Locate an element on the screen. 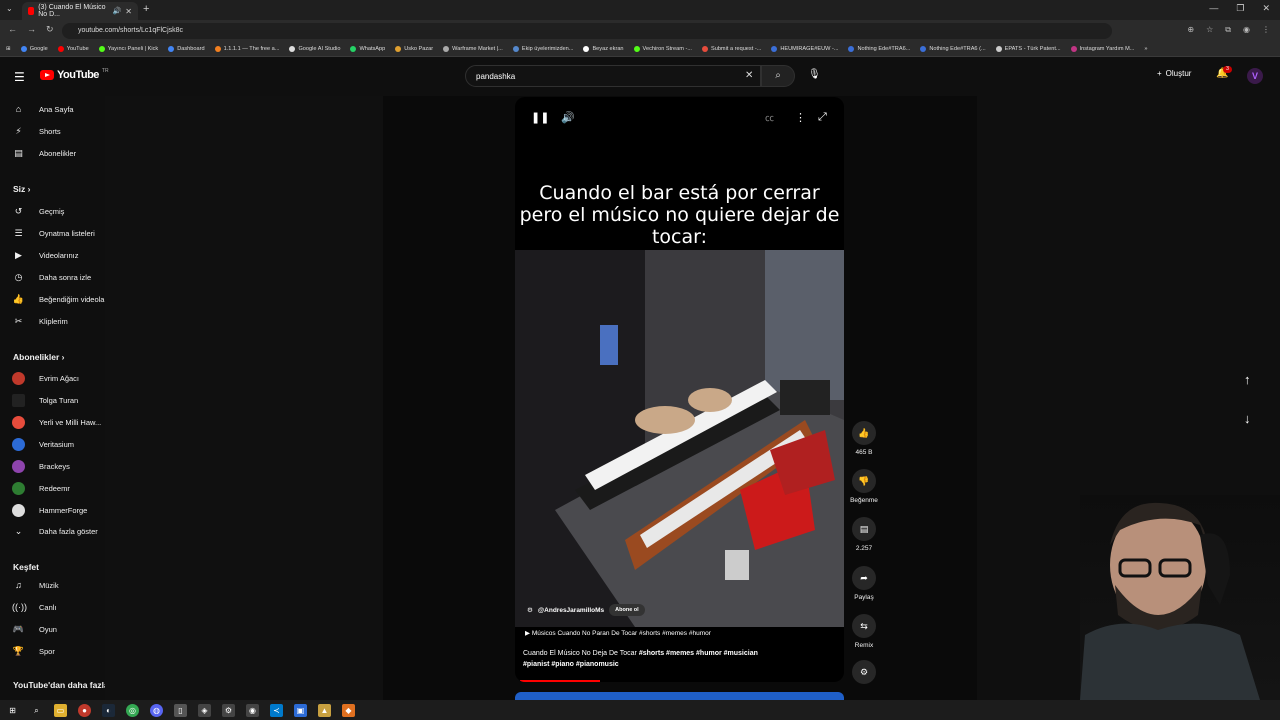 The width and height of the screenshot is (1280, 720). zoom-icon: ⊕ is located at coordinates (1190, 30).